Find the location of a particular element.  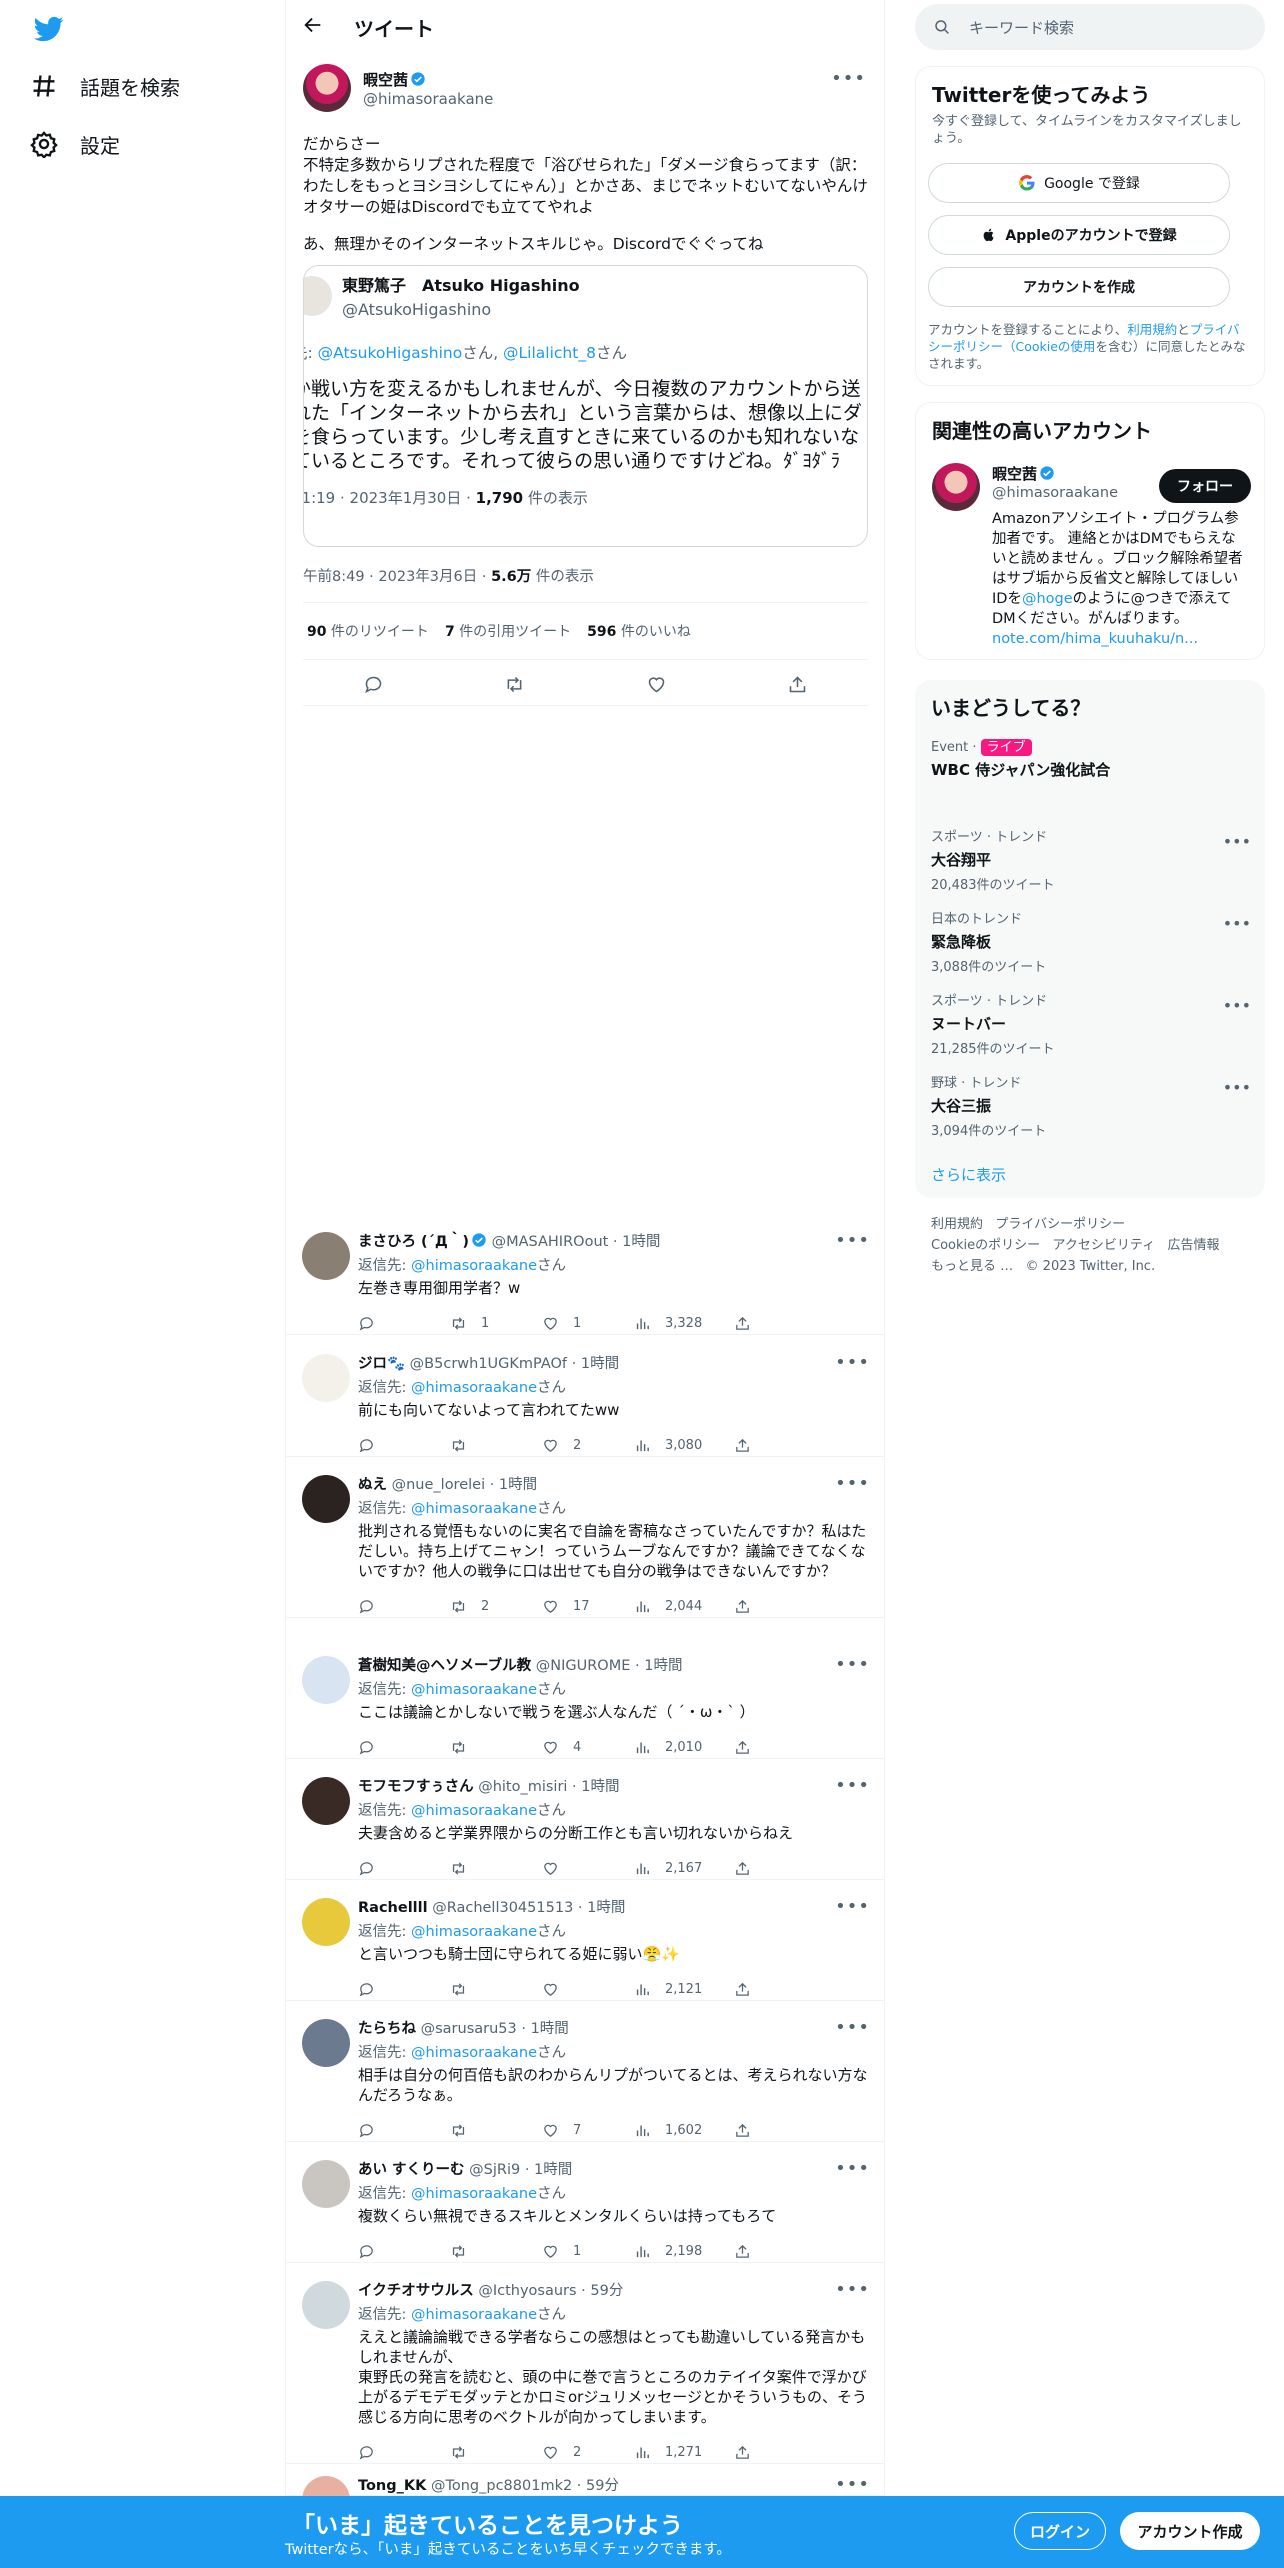

reply-author-name: Rachellll is located at coordinates (393, 1908).